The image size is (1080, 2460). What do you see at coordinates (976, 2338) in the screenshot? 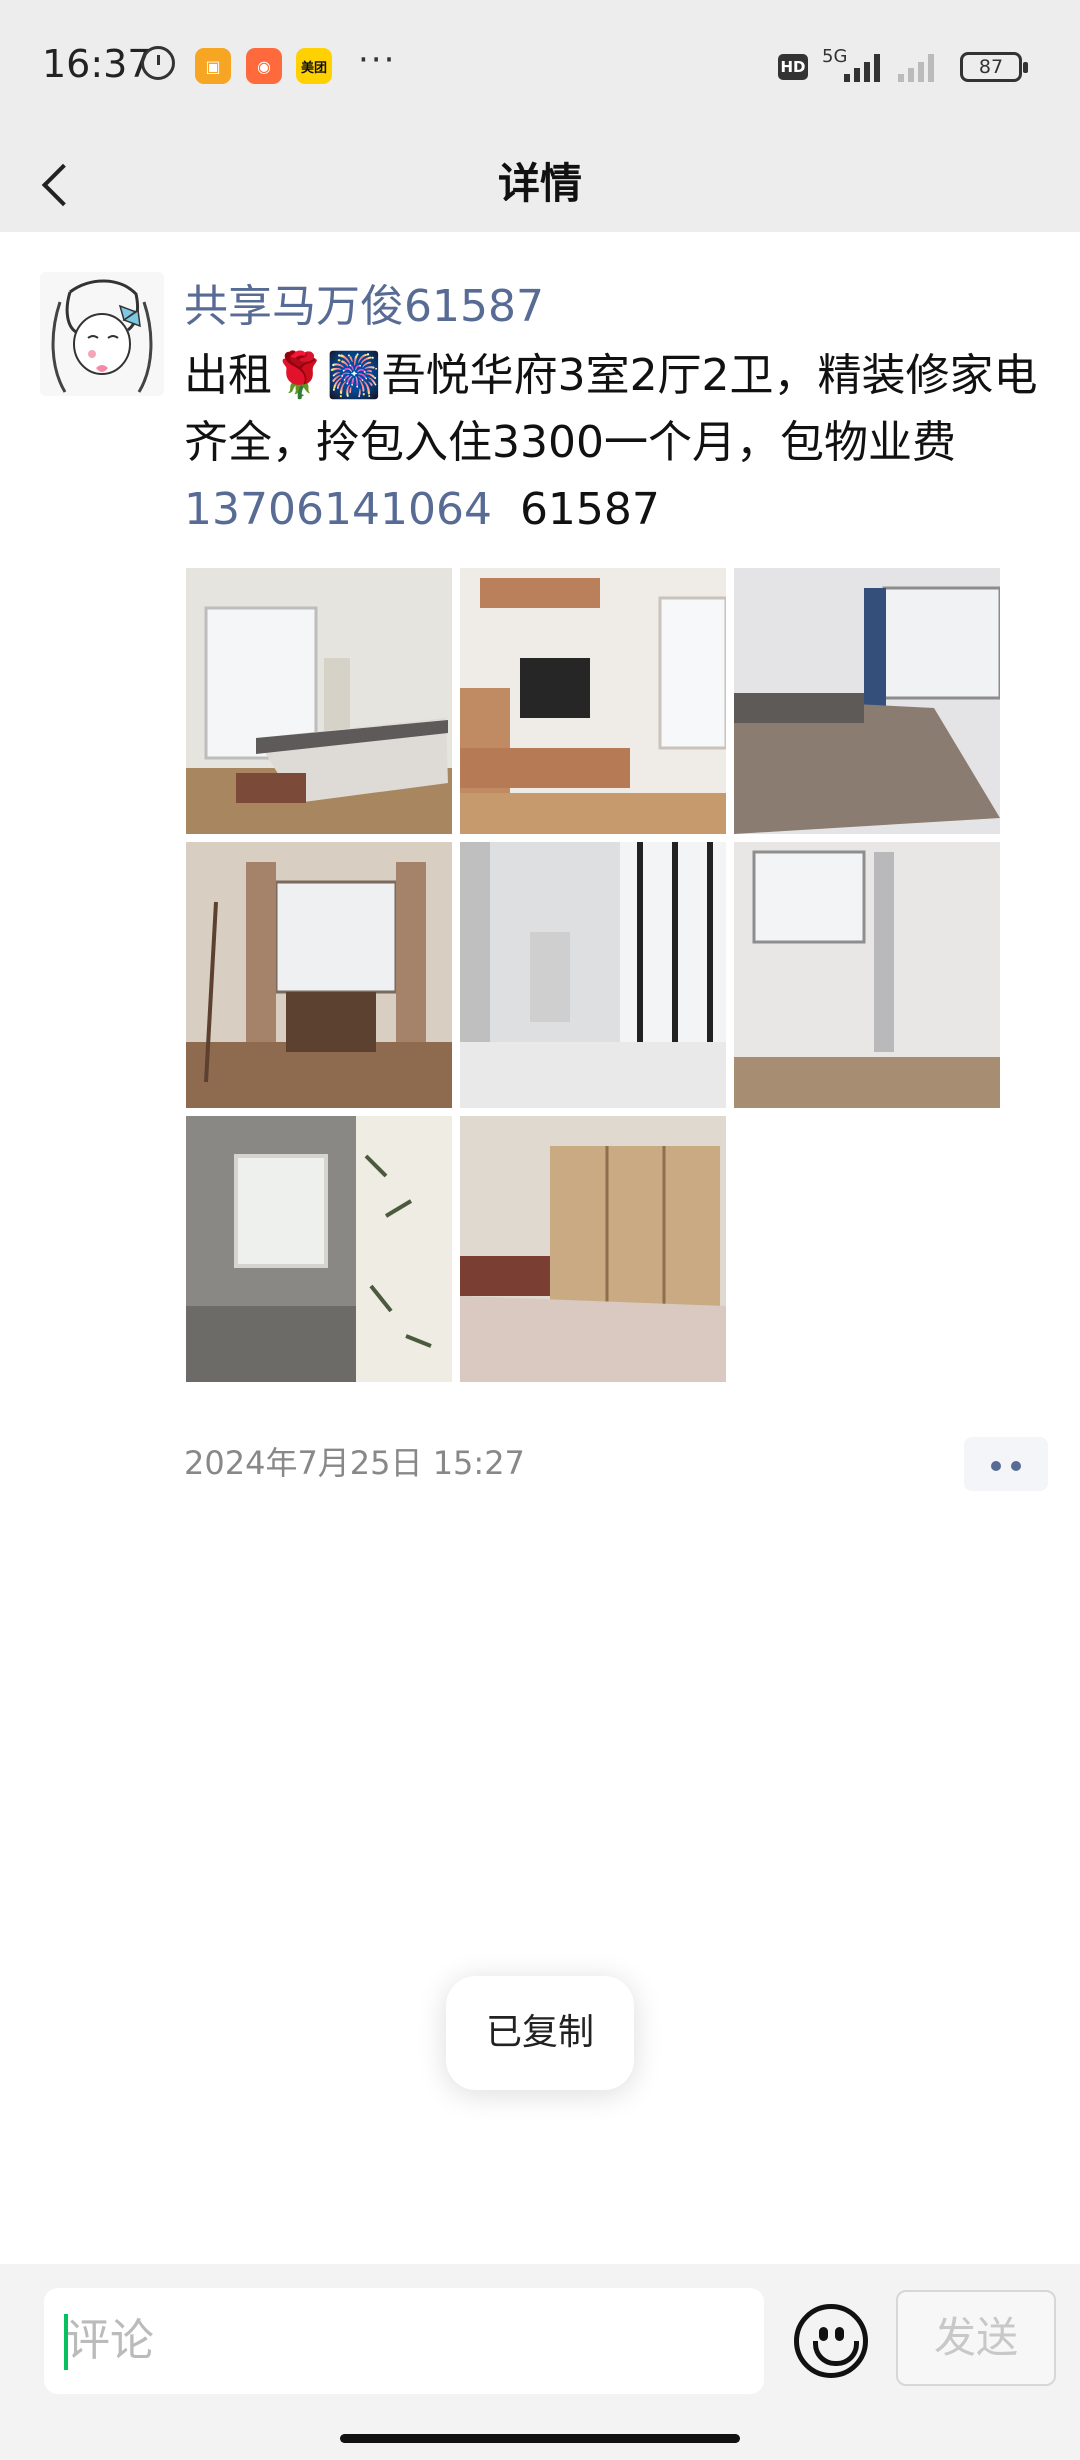
I see `send-button: 发送` at bounding box center [976, 2338].